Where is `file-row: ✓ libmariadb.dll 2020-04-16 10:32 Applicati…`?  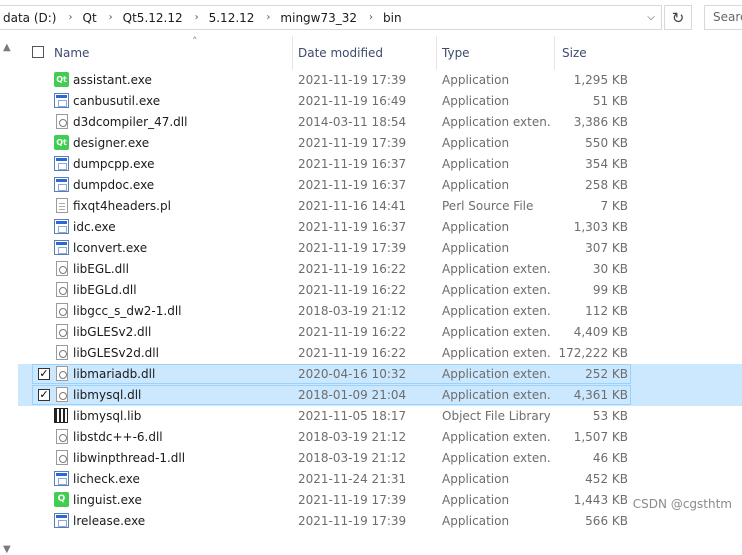
file-row: ✓ libmariadb.dll 2020-04-16 10:32 Applicati… is located at coordinates (380, 374).